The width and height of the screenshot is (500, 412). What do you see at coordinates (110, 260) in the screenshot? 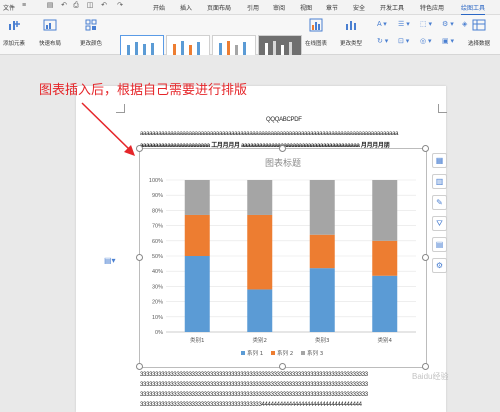
I see `layout-options-icon: ▤▾` at bounding box center [110, 260].